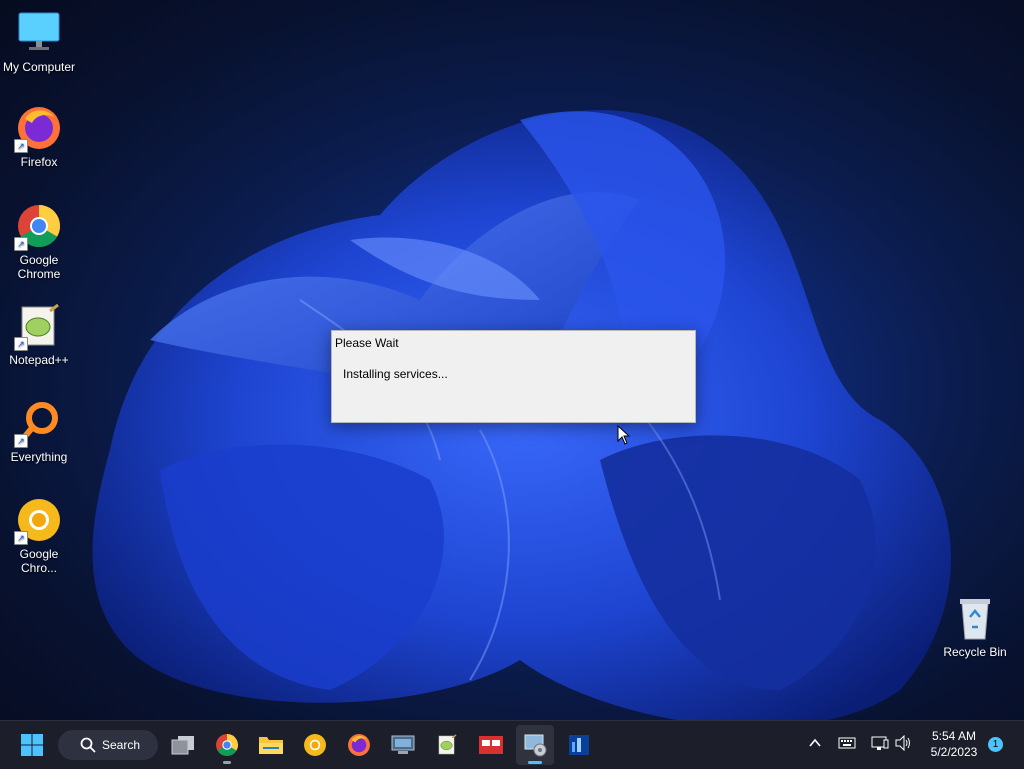 The width and height of the screenshot is (1024, 769). I want to click on desktop-icon-everything: ↗ Everything, so click(39, 432).